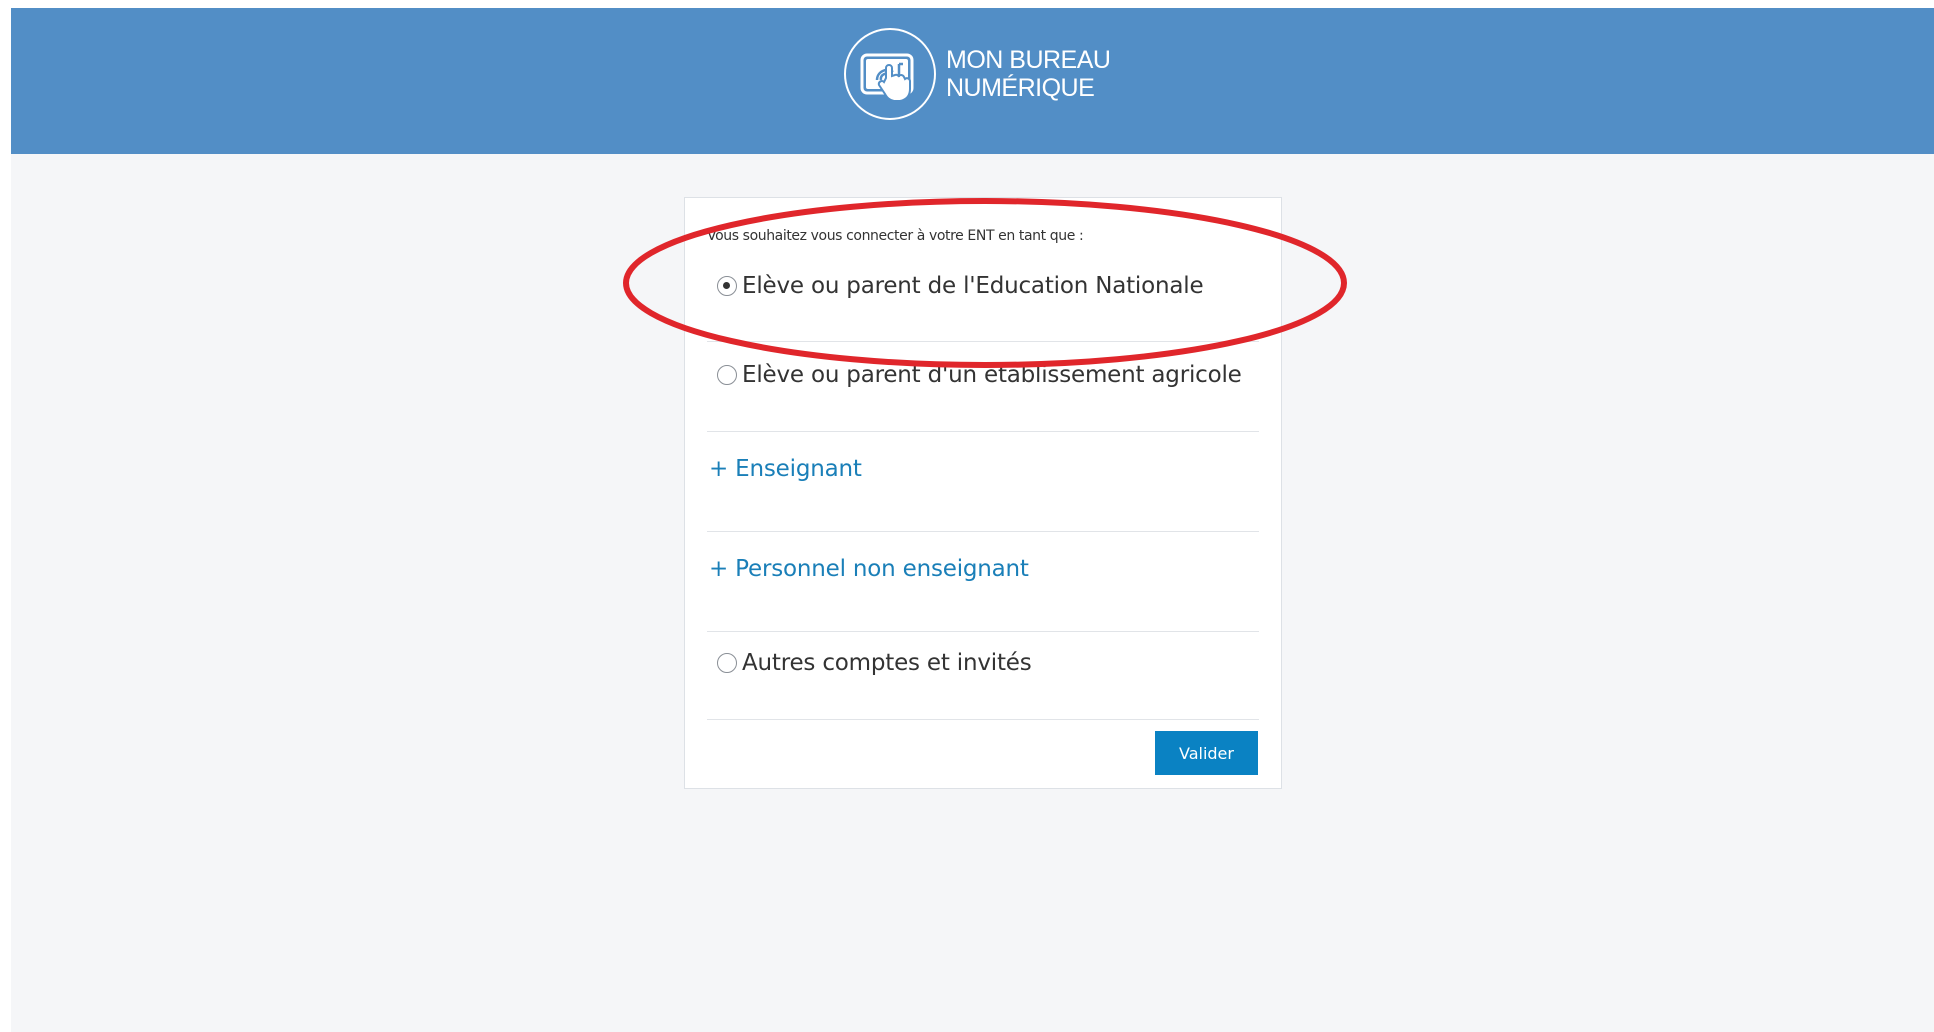  Describe the element at coordinates (869, 569) in the screenshot. I see `expand-personnel-link: + Personnel non enseignant` at that location.